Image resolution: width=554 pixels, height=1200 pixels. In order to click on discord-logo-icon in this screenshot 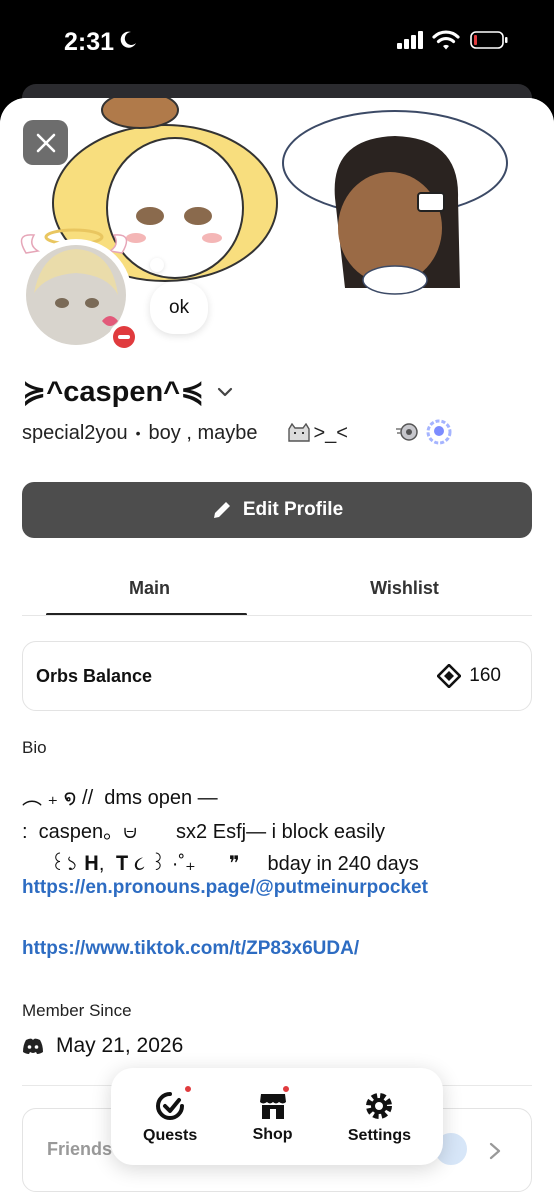, I will do `click(33, 1046)`.